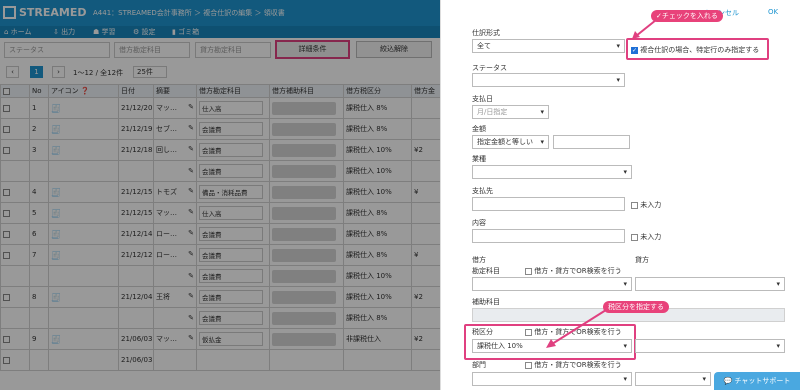 The height and width of the screenshot is (390, 800). I want to click on paydate-label: 支払日, so click(482, 99).